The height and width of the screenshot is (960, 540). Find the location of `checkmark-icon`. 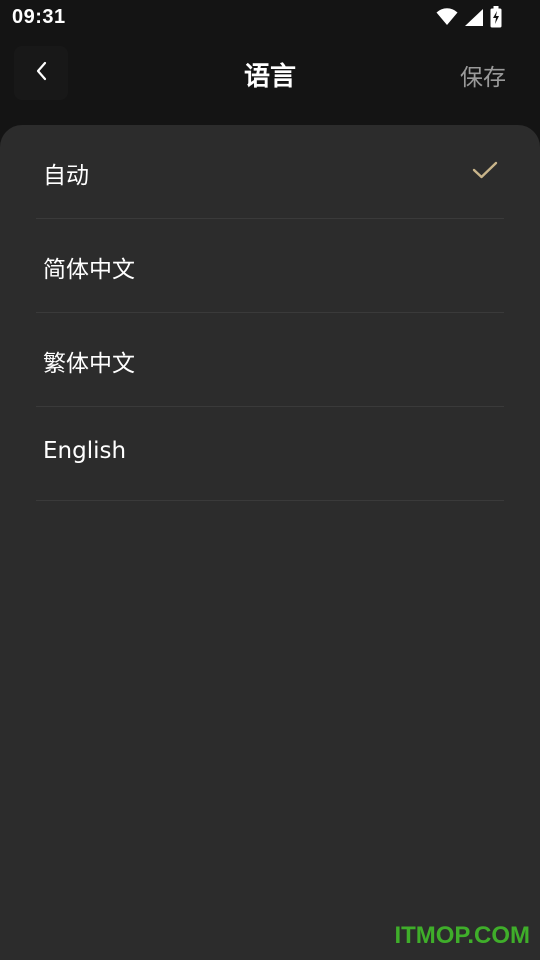

checkmark-icon is located at coordinates (485, 172).